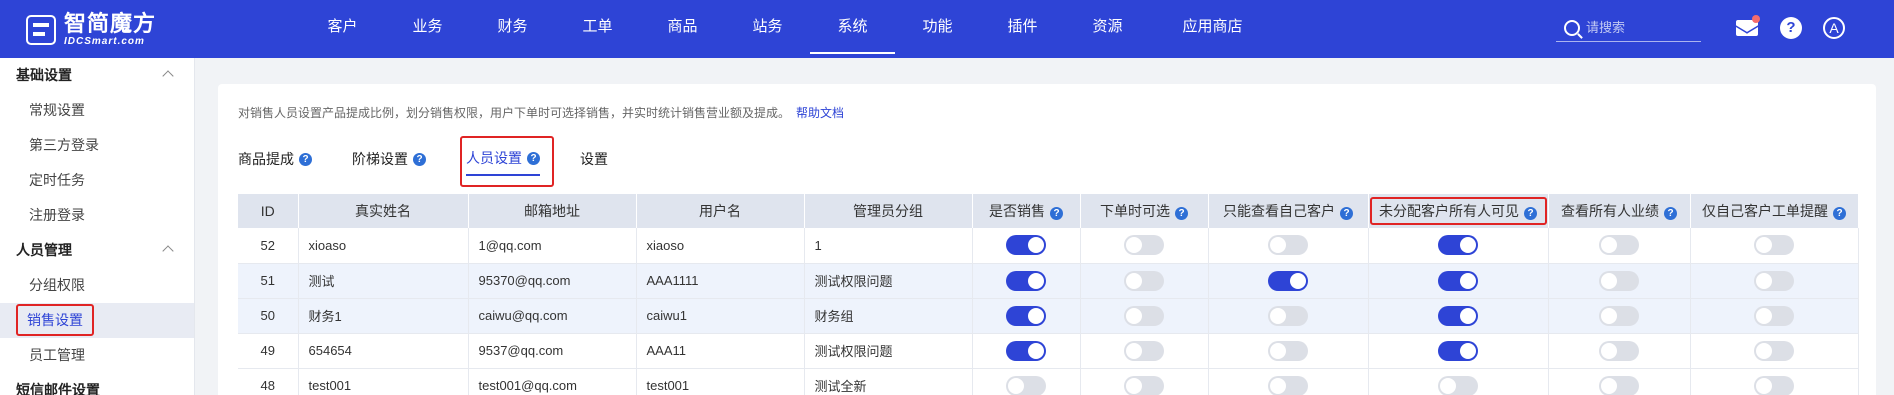 This screenshot has height=395, width=1894. Describe the element at coordinates (594, 159) in the screenshot. I see `tab-settings: 设置` at that location.